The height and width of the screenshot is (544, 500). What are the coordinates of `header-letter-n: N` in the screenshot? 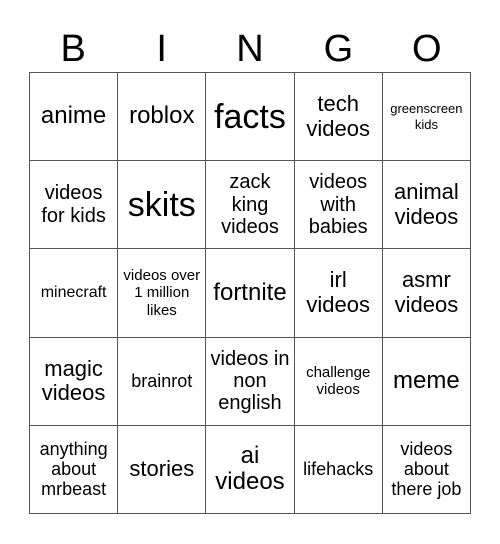 It's located at (250, 49).